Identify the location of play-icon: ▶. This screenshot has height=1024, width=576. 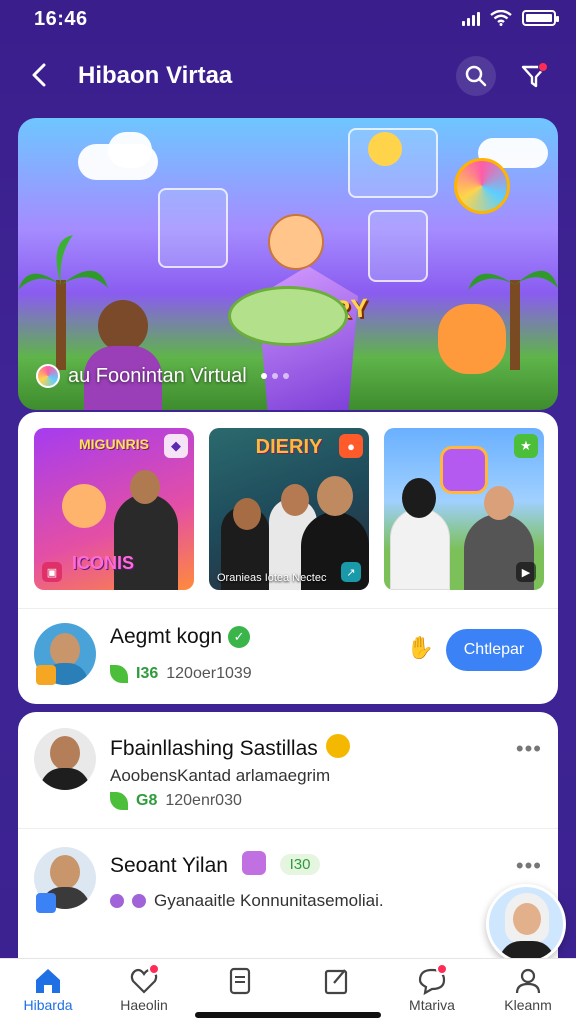
(526, 572).